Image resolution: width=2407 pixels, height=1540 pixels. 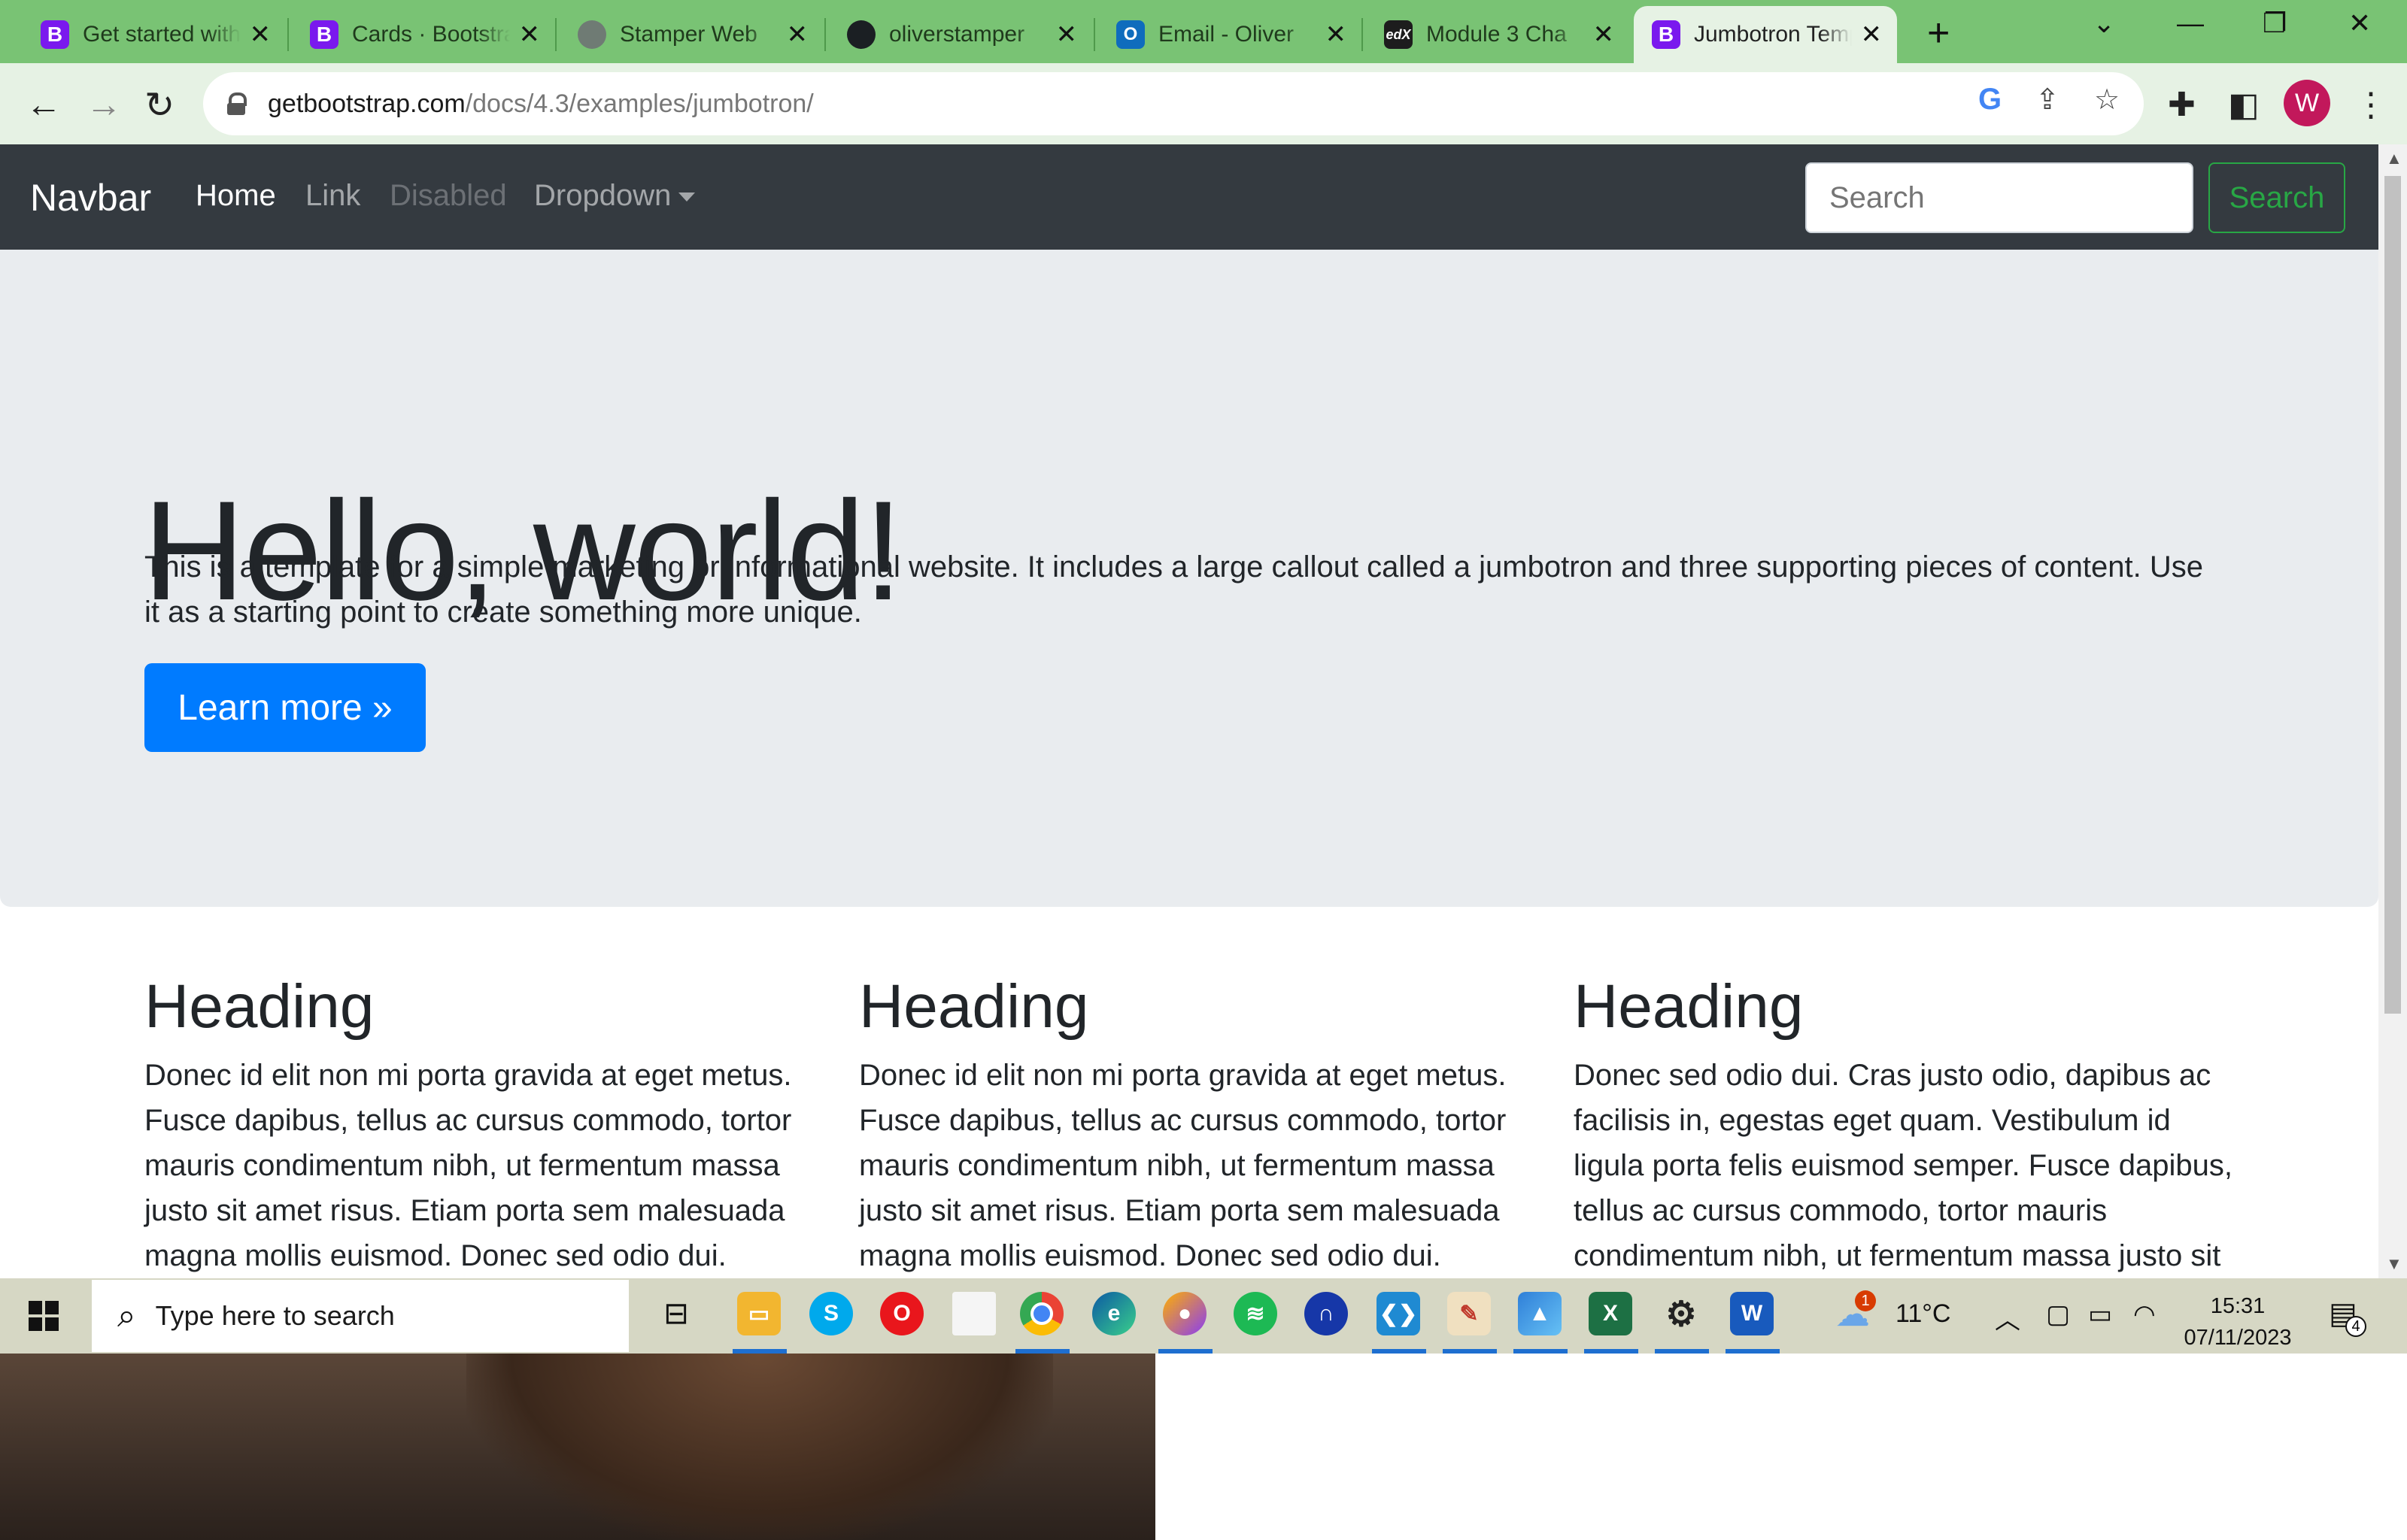 I want to click on excel-icon: X, so click(x=1610, y=1313).